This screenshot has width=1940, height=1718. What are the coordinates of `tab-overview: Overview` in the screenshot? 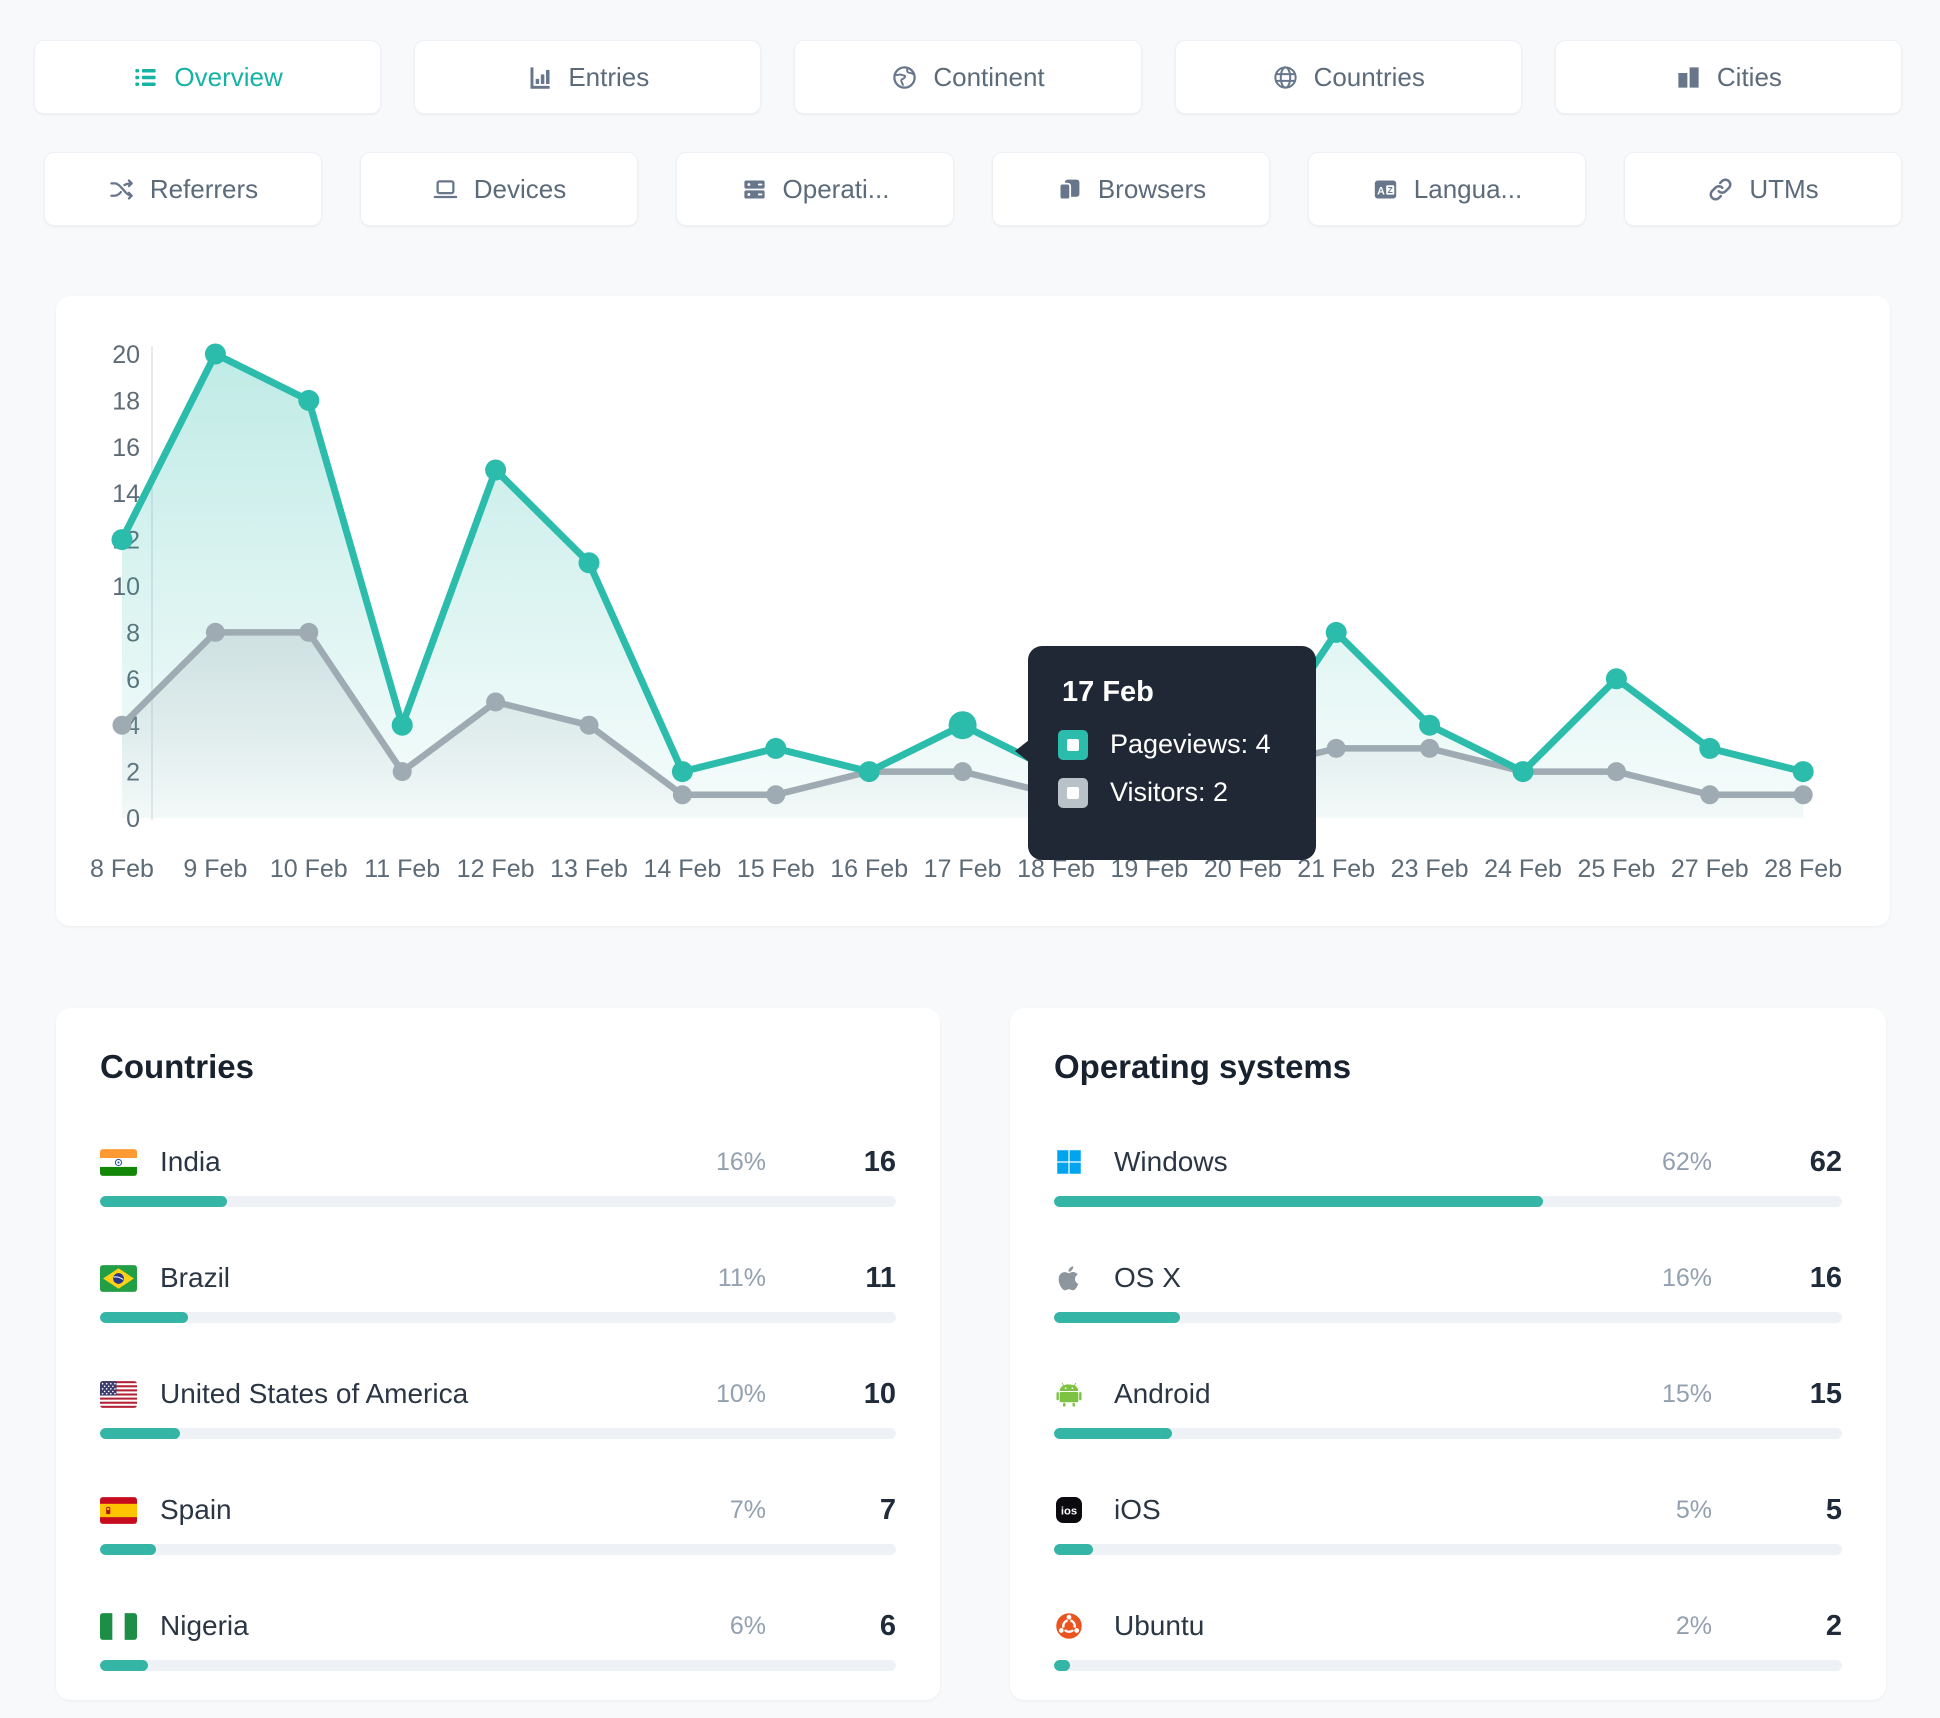 It's located at (208, 77).